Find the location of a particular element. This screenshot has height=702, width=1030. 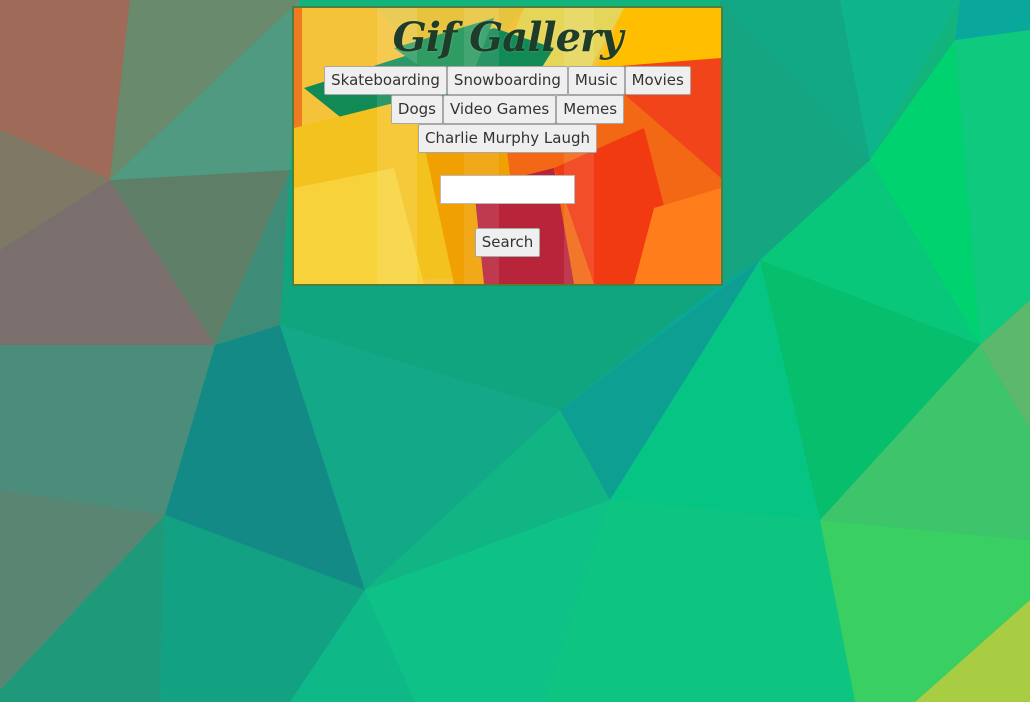

topic-button-dogs: Dogs is located at coordinates (416, 109).